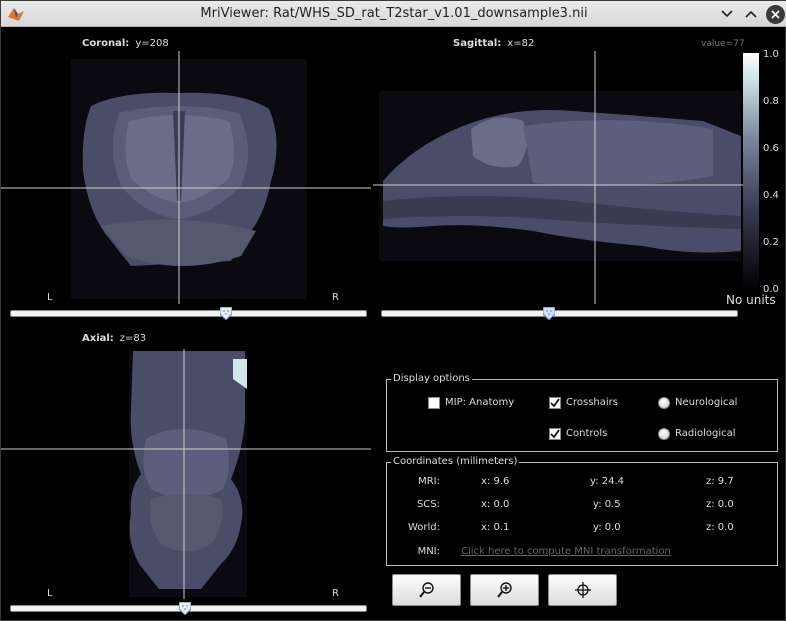 The height and width of the screenshot is (621, 786). What do you see at coordinates (50, 297) in the screenshot?
I see `coronal-left-label: L` at bounding box center [50, 297].